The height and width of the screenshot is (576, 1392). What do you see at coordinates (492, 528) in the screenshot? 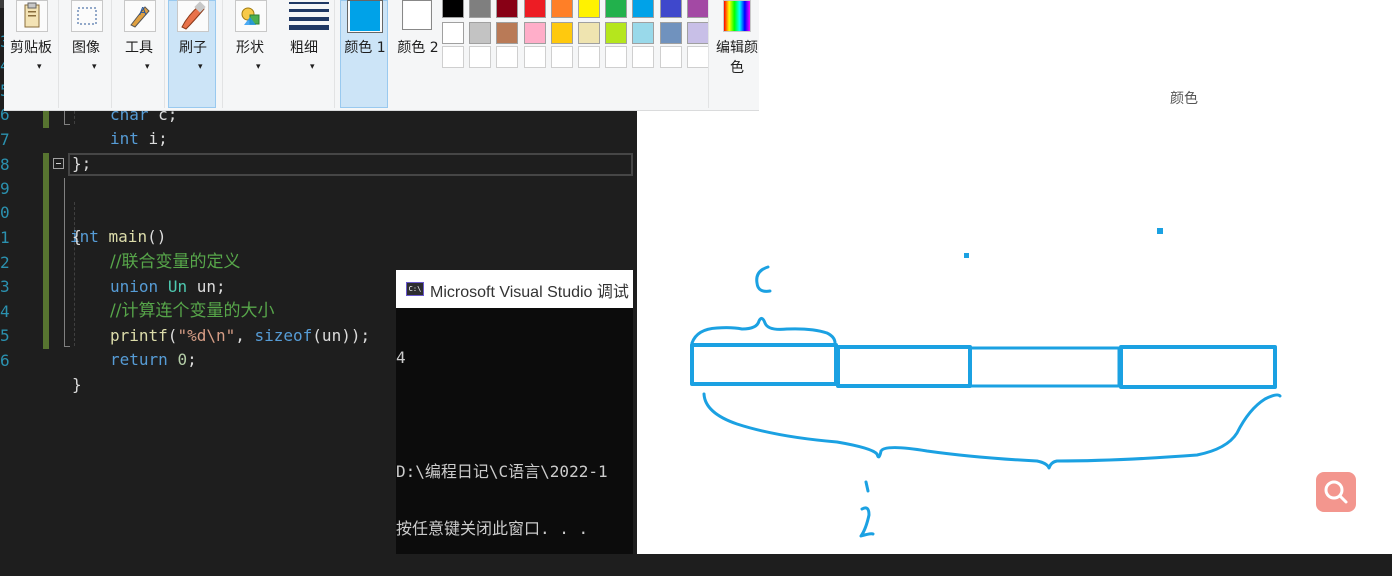
I see `console-line: 按任意键关闭此窗口. . .` at bounding box center [492, 528].